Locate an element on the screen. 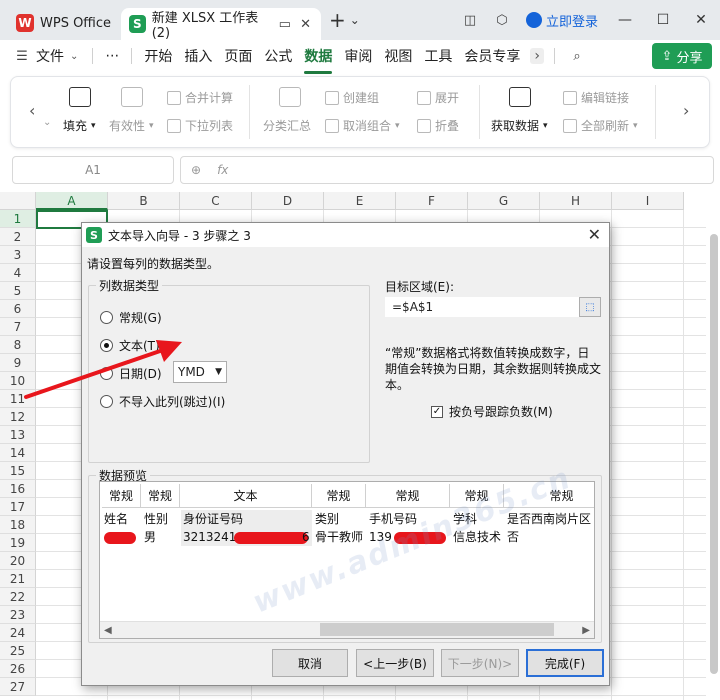 This screenshot has height=700, width=720. annotation-arrow-overlay is located at coordinates (103, 369).